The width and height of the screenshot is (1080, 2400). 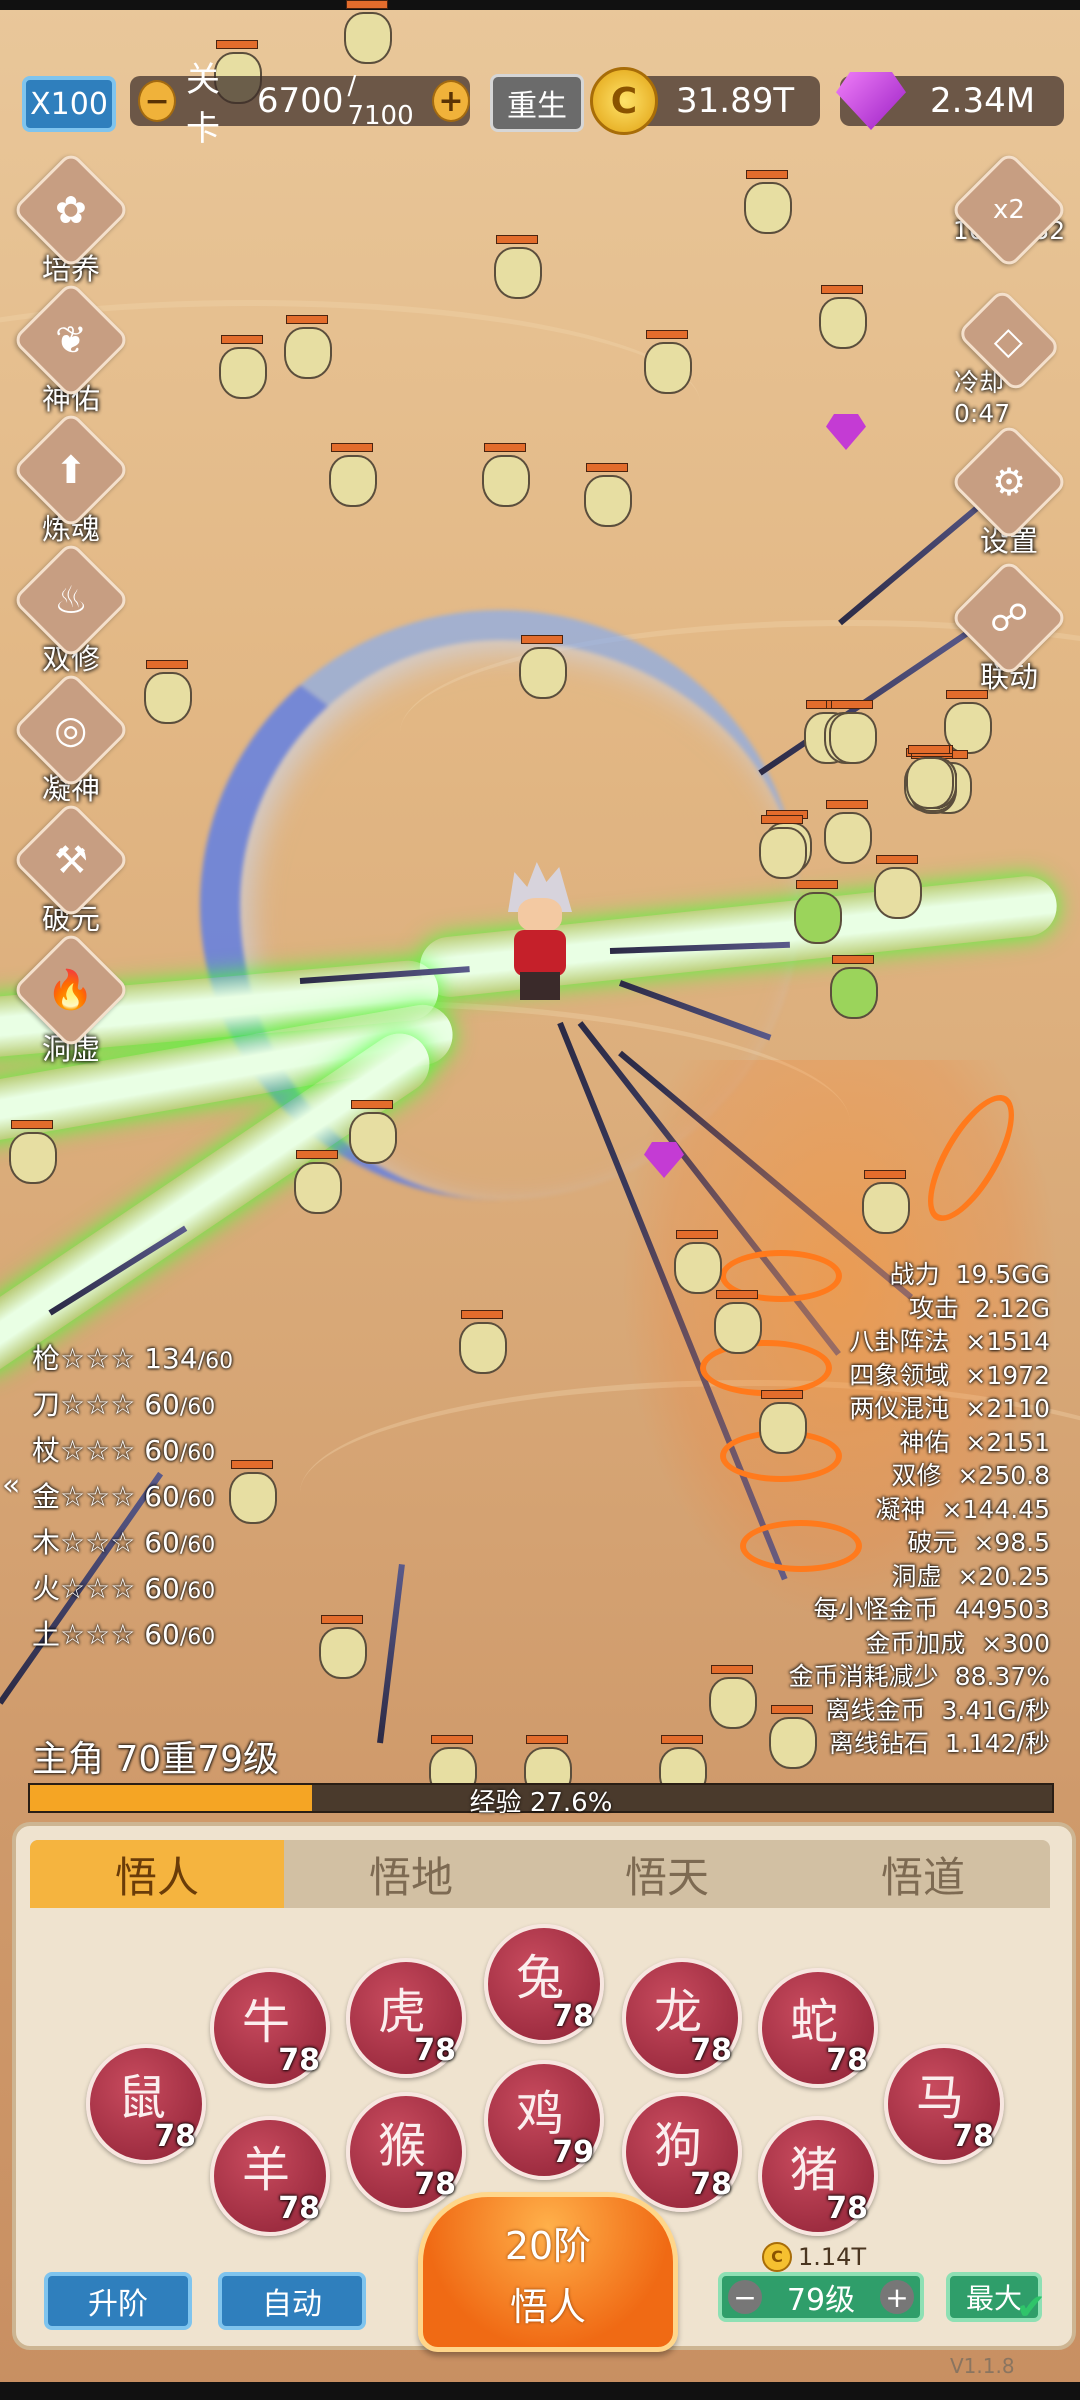 What do you see at coordinates (411, 1874) in the screenshot?
I see `tab-earth: 悟地` at bounding box center [411, 1874].